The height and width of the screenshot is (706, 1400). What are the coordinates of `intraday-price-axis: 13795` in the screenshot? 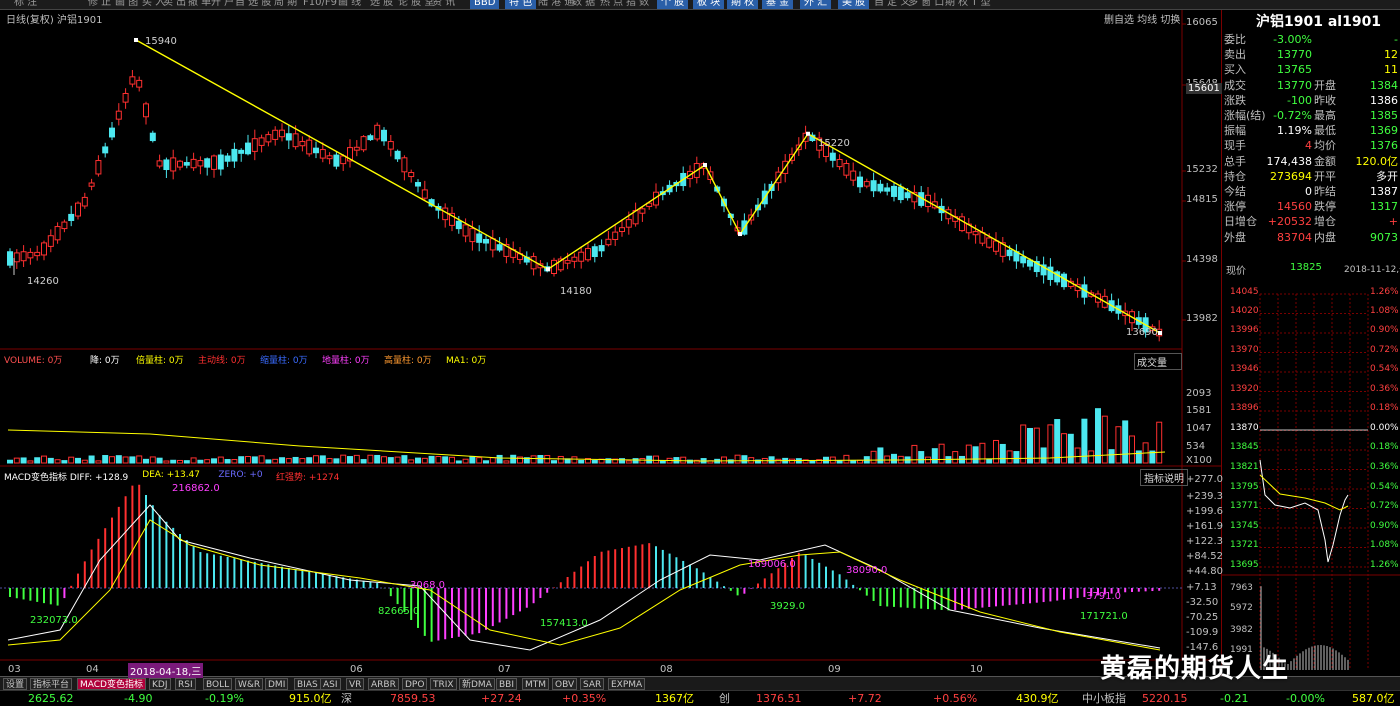 It's located at (1244, 487).